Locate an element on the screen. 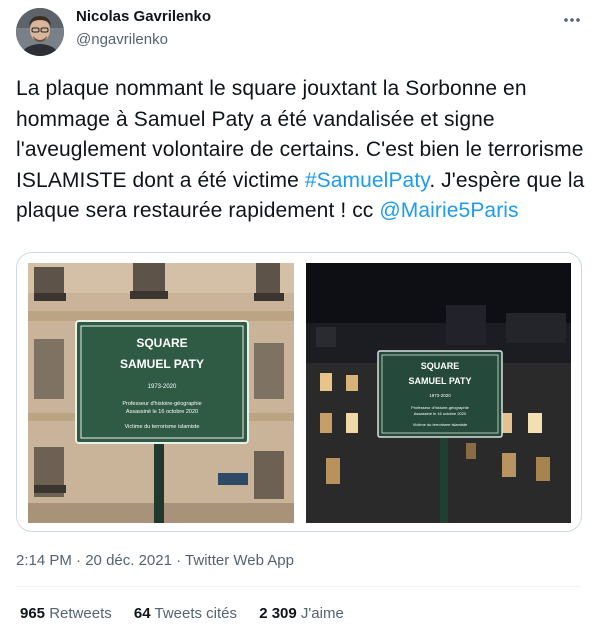 The width and height of the screenshot is (596, 632). likes-label: J'aime is located at coordinates (322, 613).